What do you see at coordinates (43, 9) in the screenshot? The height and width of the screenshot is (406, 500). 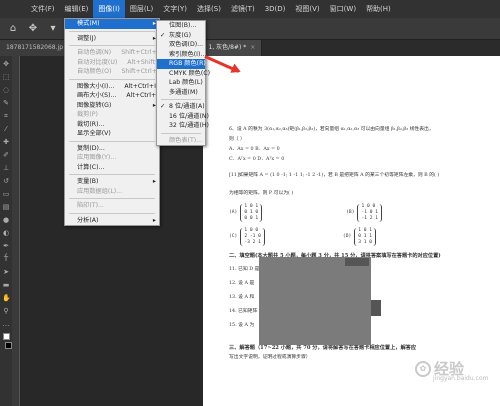 I see `menubar-item: 文件(F)` at bounding box center [43, 9].